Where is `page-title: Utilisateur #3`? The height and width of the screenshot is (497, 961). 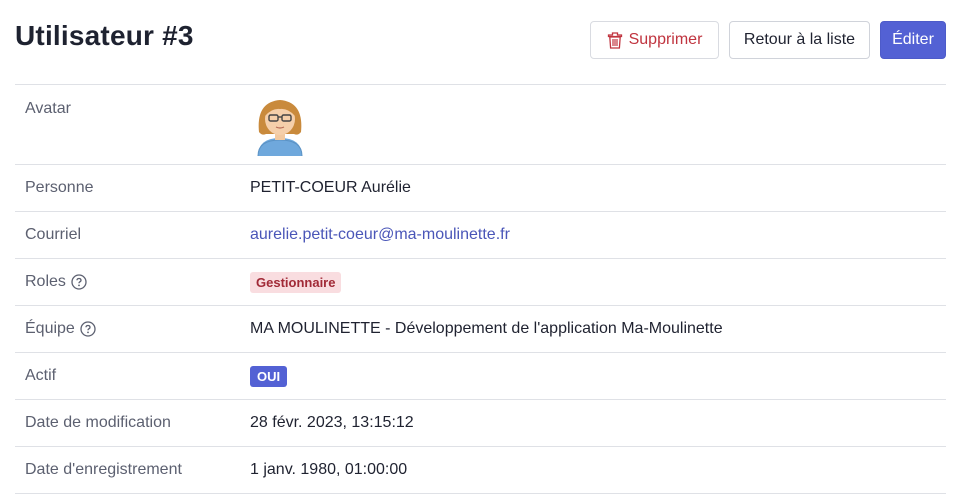 page-title: Utilisateur #3 is located at coordinates (104, 35).